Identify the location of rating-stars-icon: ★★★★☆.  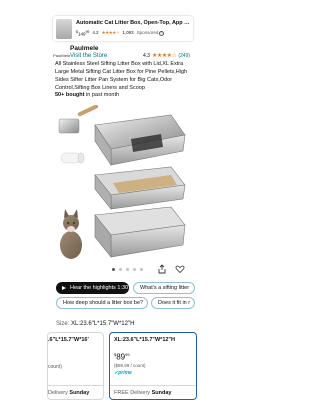
(164, 56).